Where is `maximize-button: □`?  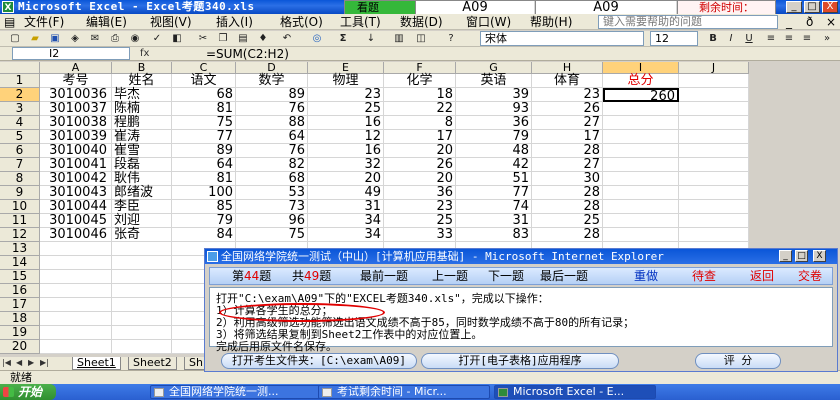 maximize-button: □ is located at coordinates (812, 7).